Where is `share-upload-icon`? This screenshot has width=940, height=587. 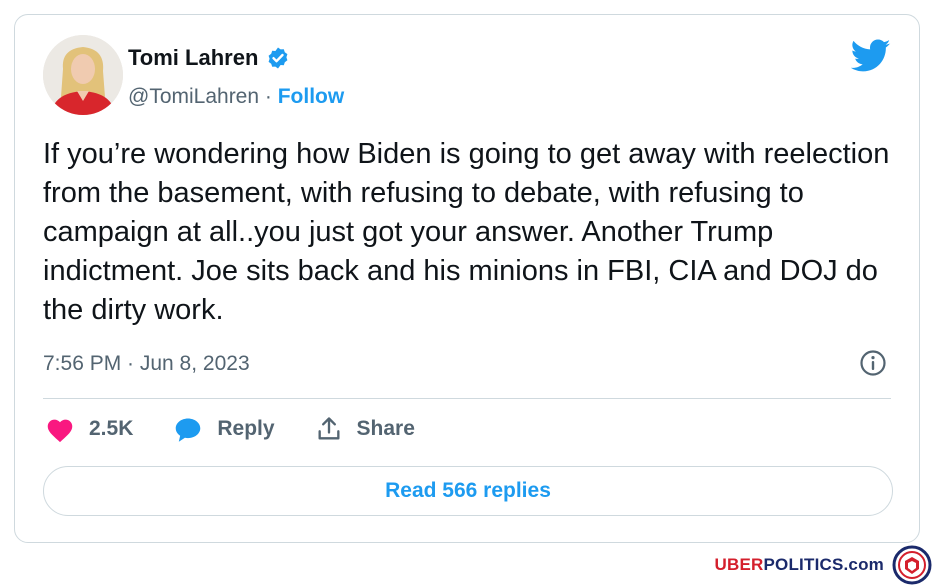 share-upload-icon is located at coordinates (329, 428).